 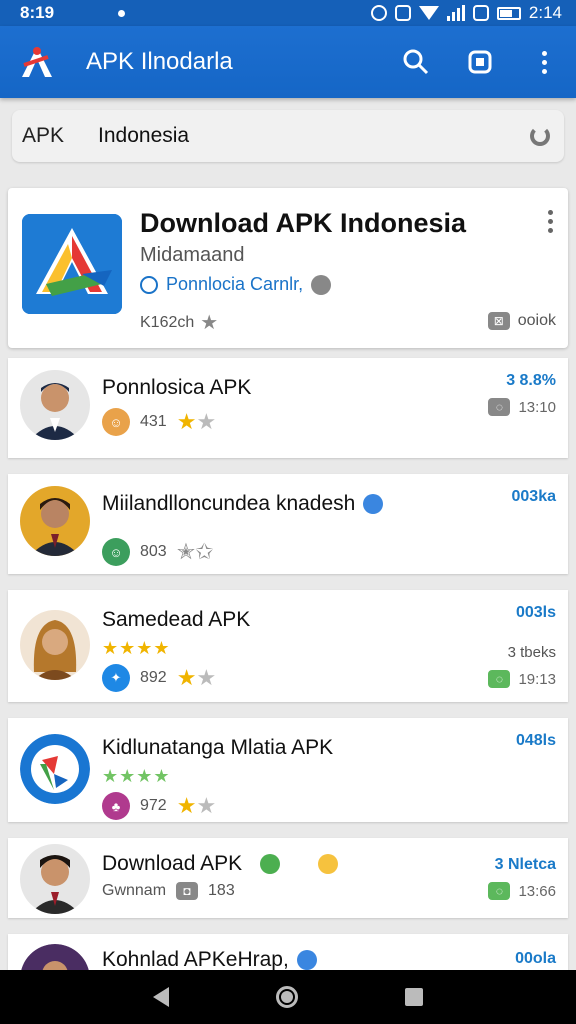 I want to click on search-input: Indonesia, so click(x=143, y=136).